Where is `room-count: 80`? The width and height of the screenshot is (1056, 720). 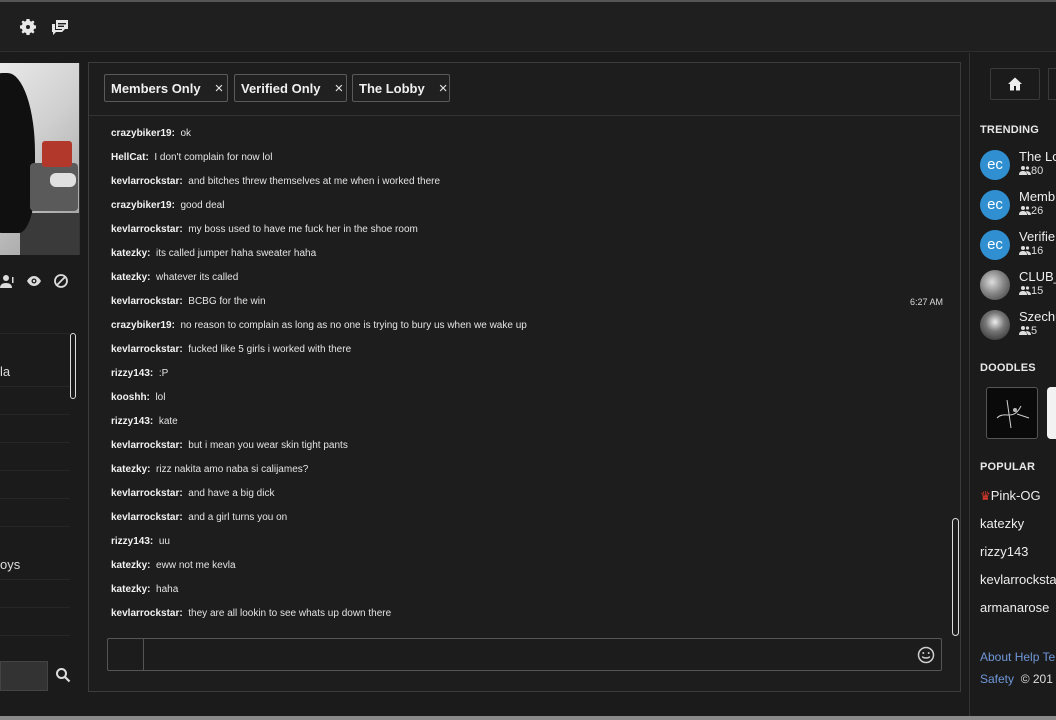
room-count: 80 is located at coordinates (1031, 171).